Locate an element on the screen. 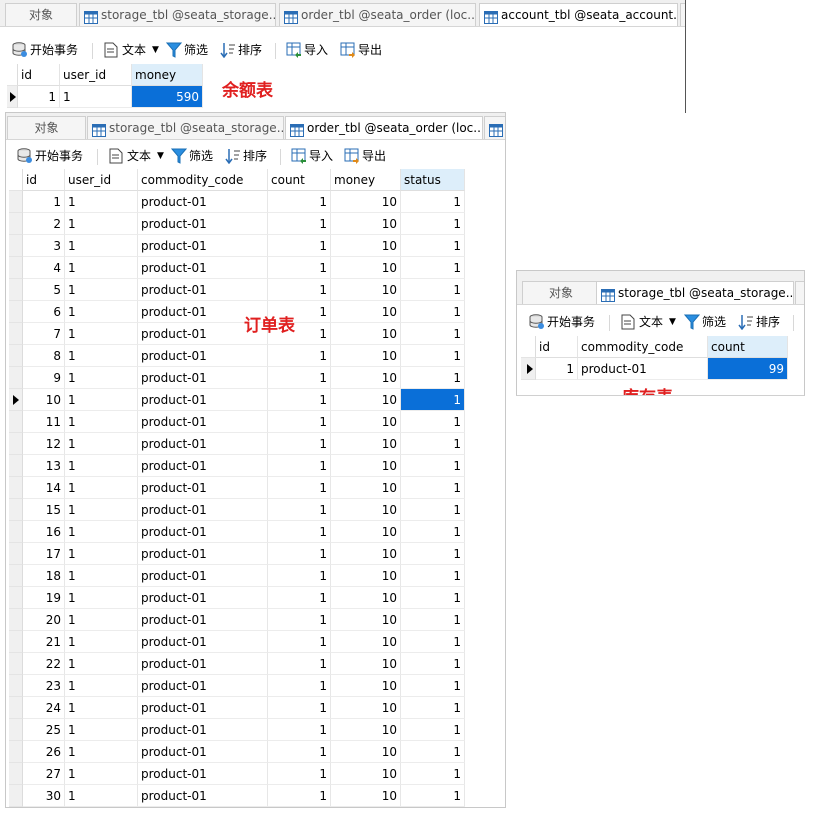 The image size is (819, 818). table-cell: 9 is located at coordinates (44, 378).